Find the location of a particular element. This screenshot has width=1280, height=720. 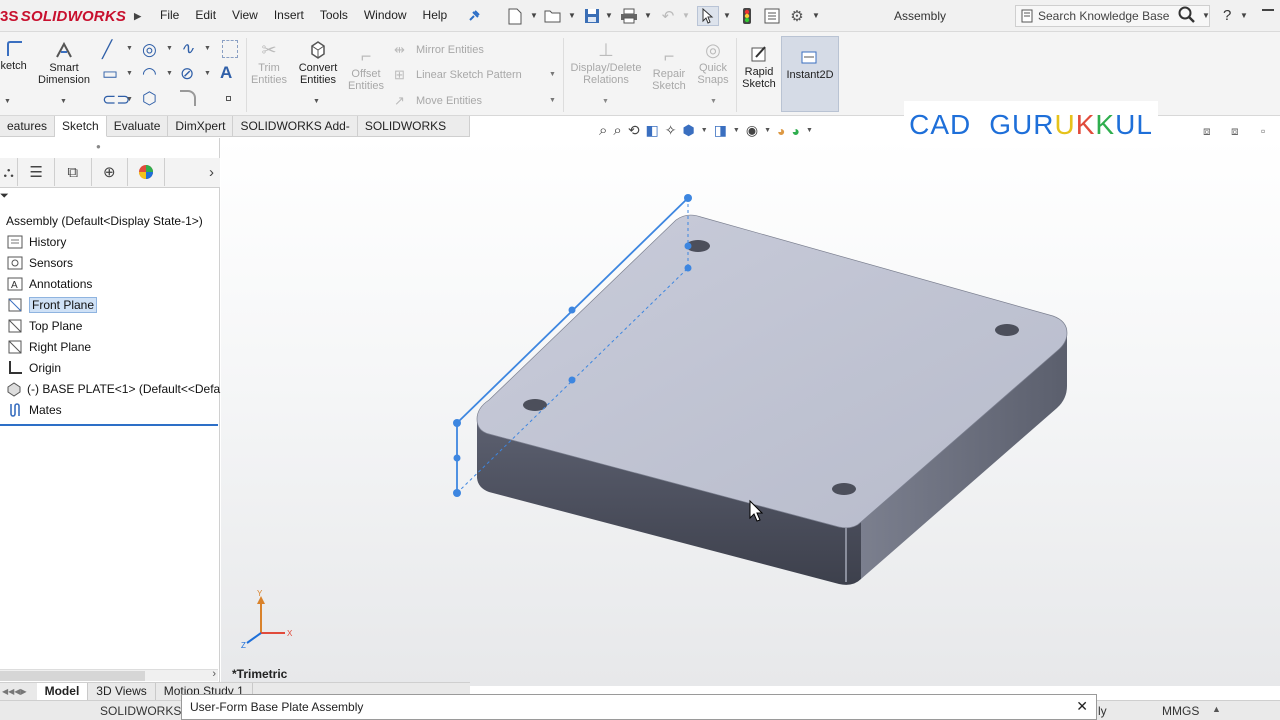

tab-scroll-arrows-icon: ◀◀◀▶ is located at coordinates (14, 691).